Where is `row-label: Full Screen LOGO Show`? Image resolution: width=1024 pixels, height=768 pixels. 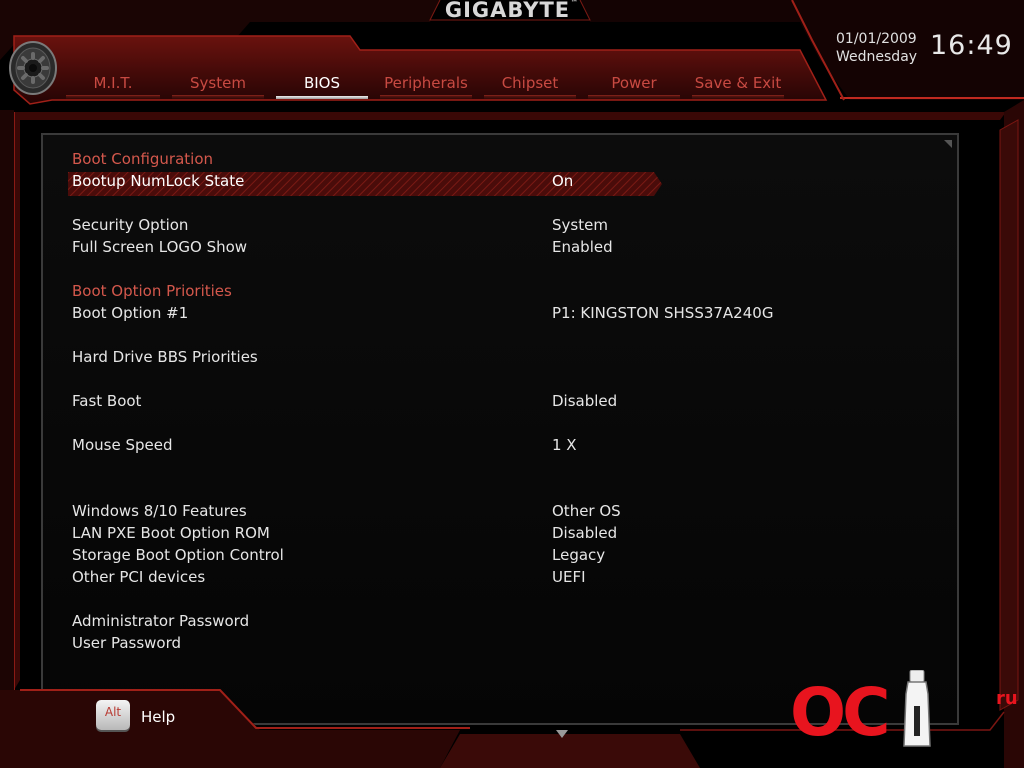
row-label: Full Screen LOGO Show is located at coordinates (160, 247).